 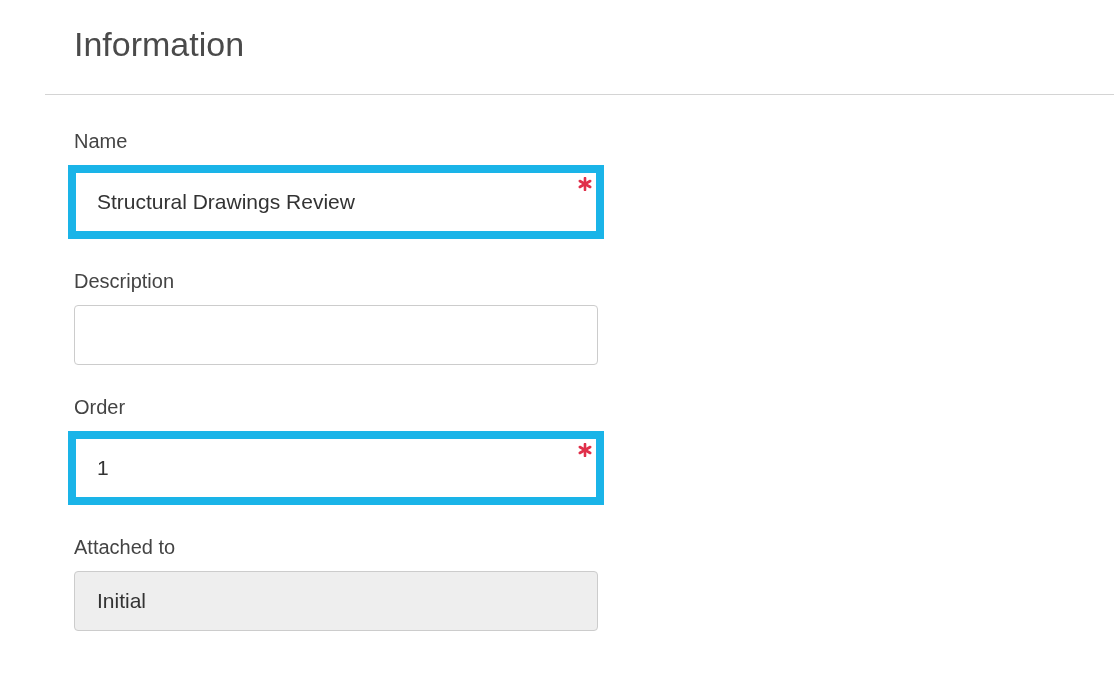 What do you see at coordinates (101, 141) in the screenshot?
I see `field-label: Name` at bounding box center [101, 141].